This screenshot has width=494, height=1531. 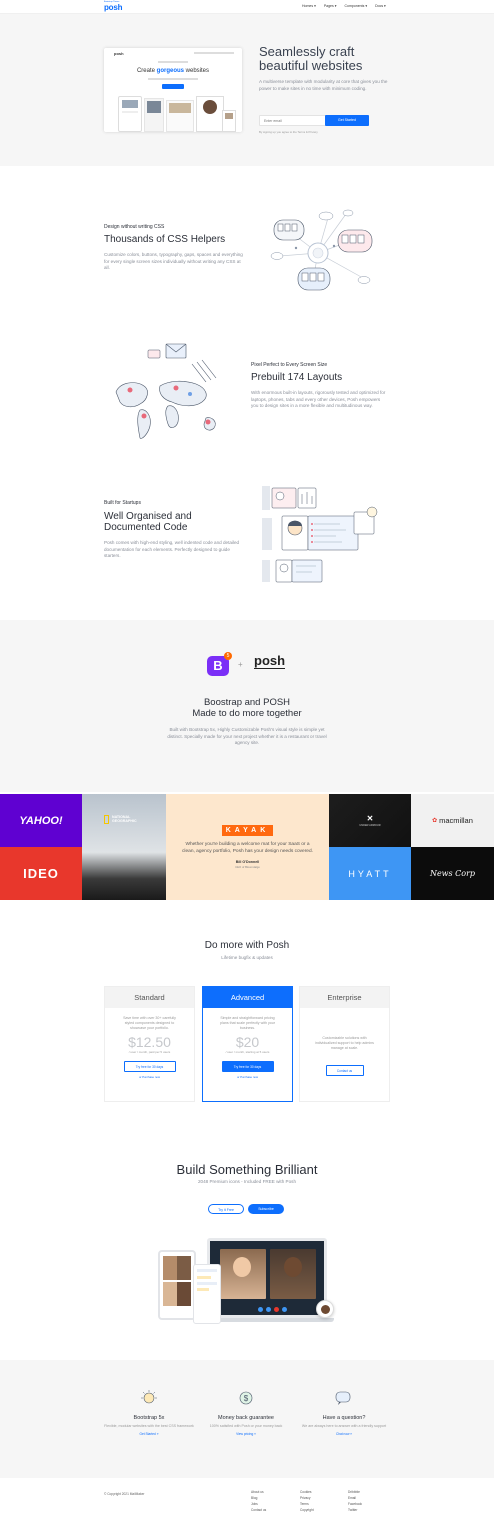 I want to click on plan-price: $12.50, so click(x=149, y=1042).